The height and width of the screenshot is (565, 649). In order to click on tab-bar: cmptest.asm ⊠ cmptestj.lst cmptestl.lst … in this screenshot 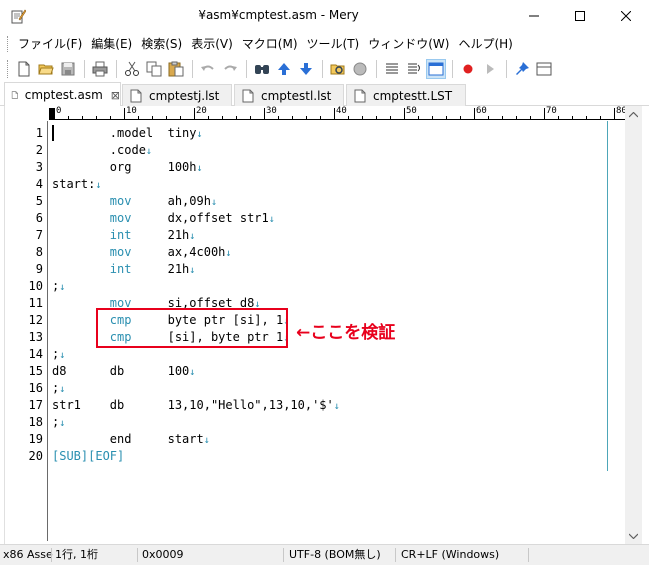, I will do `click(324, 94)`.